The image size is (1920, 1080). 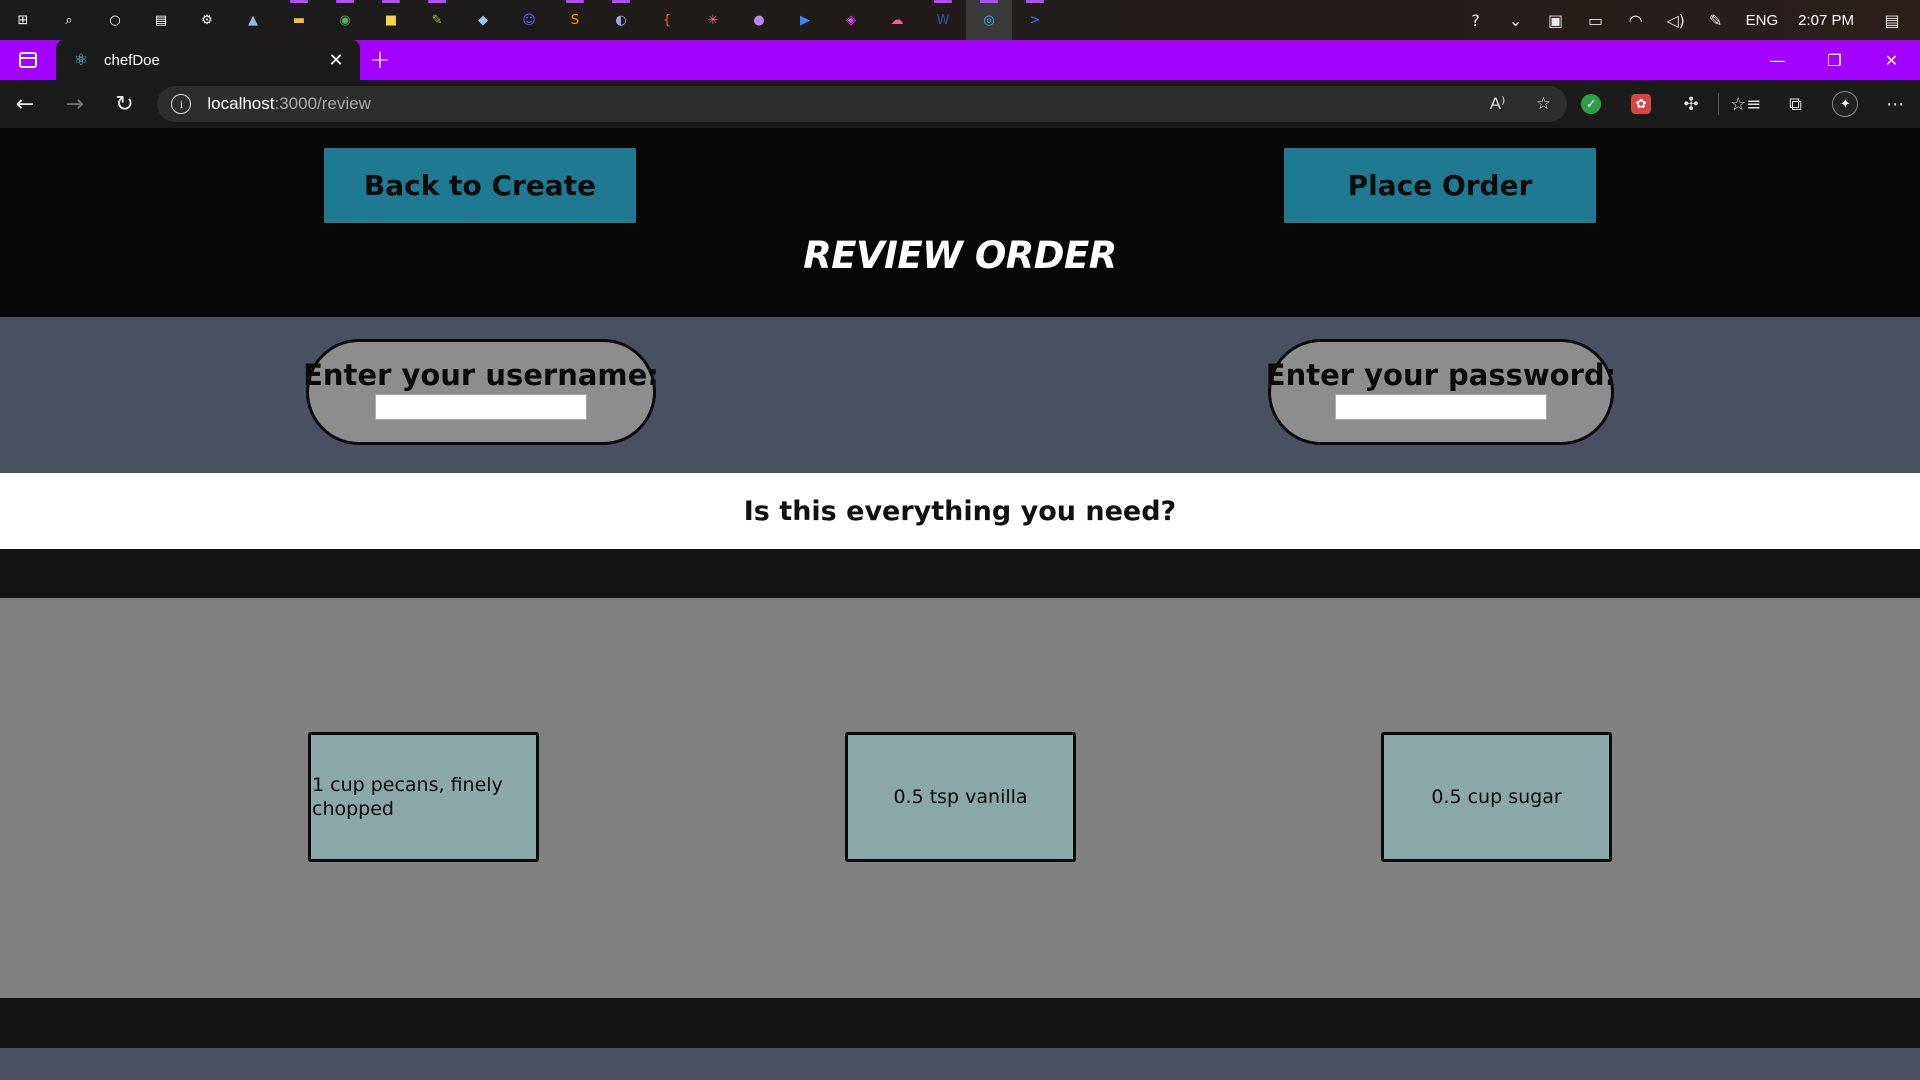 I want to click on brackets-icon: {, so click(x=667, y=20).